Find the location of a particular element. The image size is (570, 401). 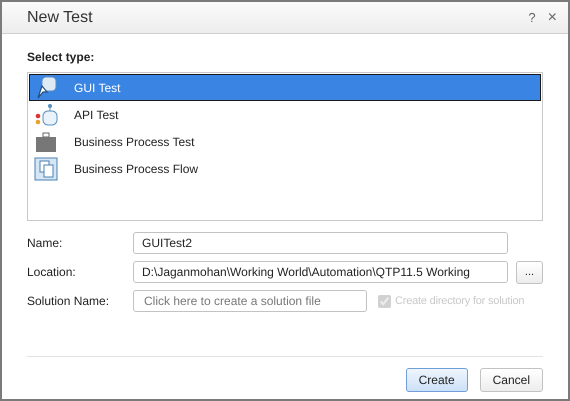

field-label: Location: is located at coordinates (52, 272).